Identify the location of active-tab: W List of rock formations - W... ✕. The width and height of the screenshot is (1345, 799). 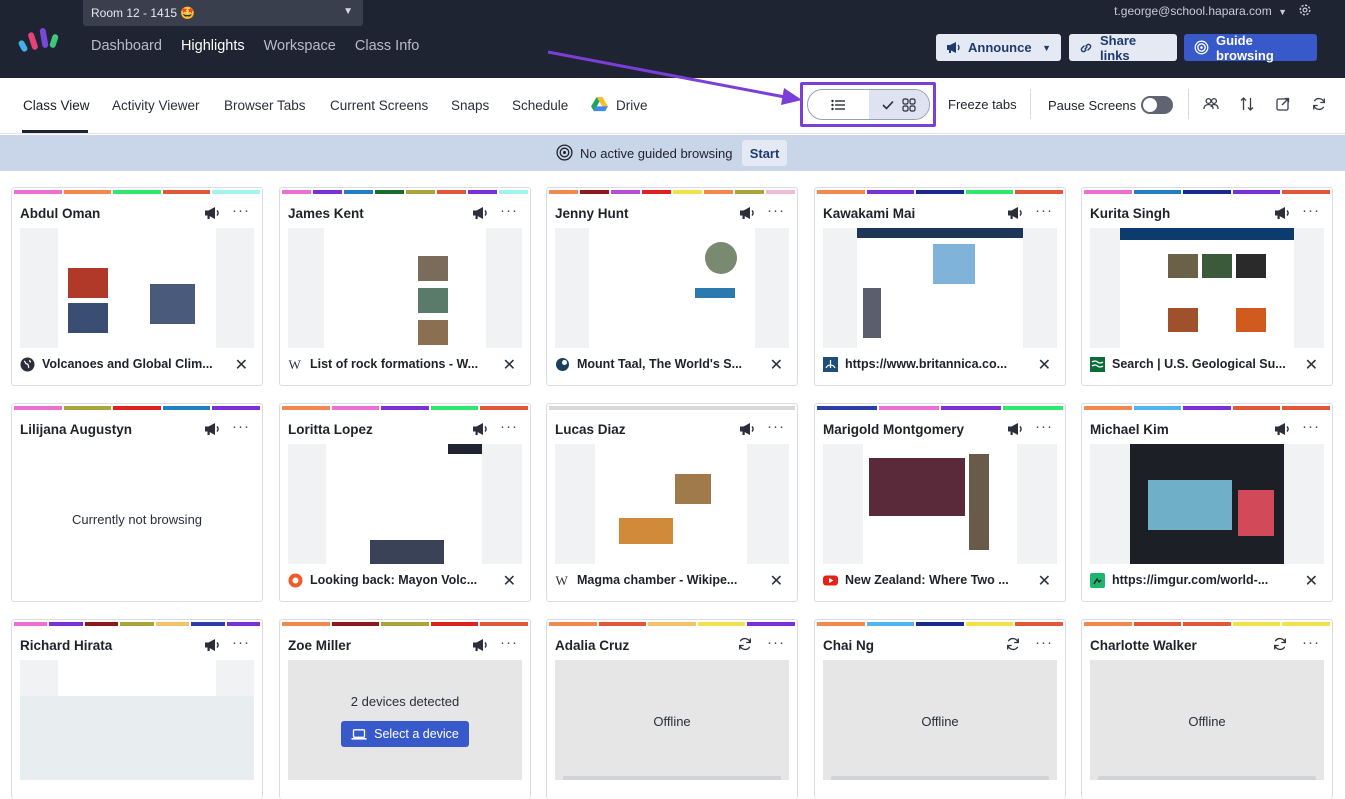
(406, 365).